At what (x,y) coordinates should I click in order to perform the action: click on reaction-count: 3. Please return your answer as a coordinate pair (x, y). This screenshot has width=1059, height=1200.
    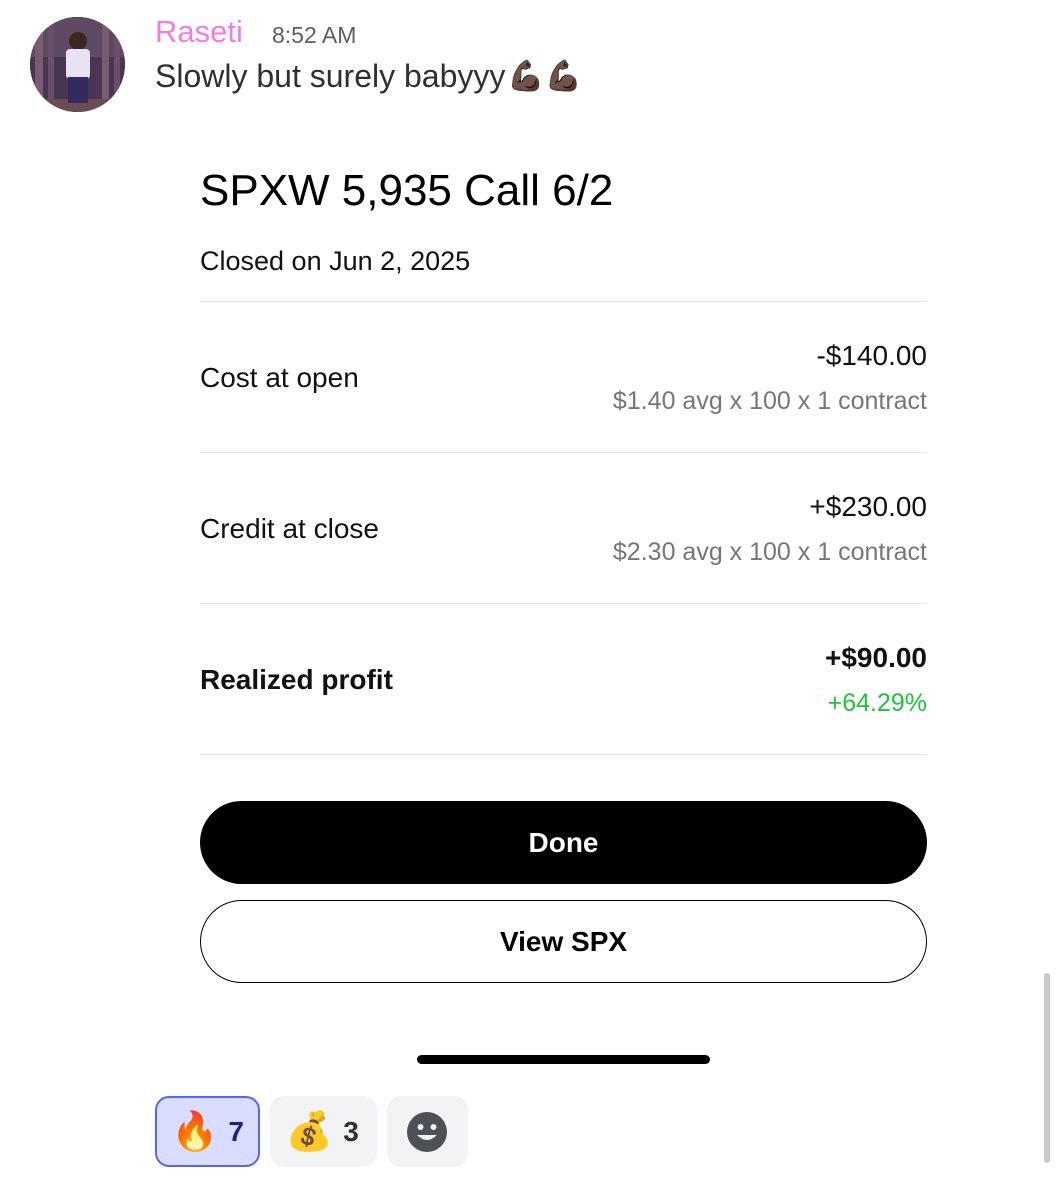
    Looking at the image, I should click on (351, 1131).